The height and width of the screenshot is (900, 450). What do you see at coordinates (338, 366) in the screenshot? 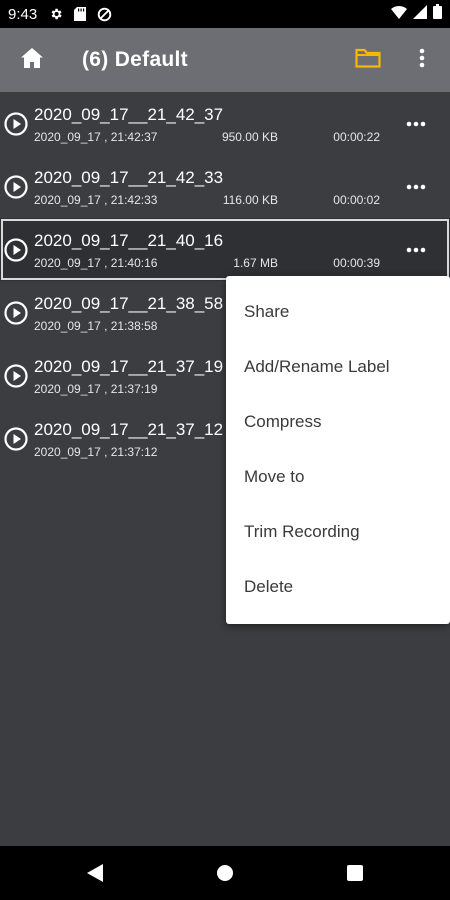
I see `menu-item-add-rename-label: Add/Rename Label` at bounding box center [338, 366].